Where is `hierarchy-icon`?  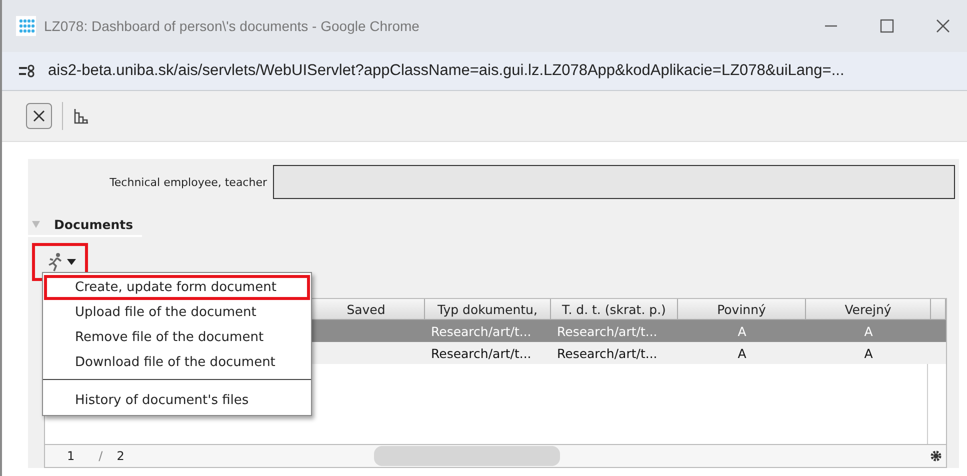 hierarchy-icon is located at coordinates (81, 116).